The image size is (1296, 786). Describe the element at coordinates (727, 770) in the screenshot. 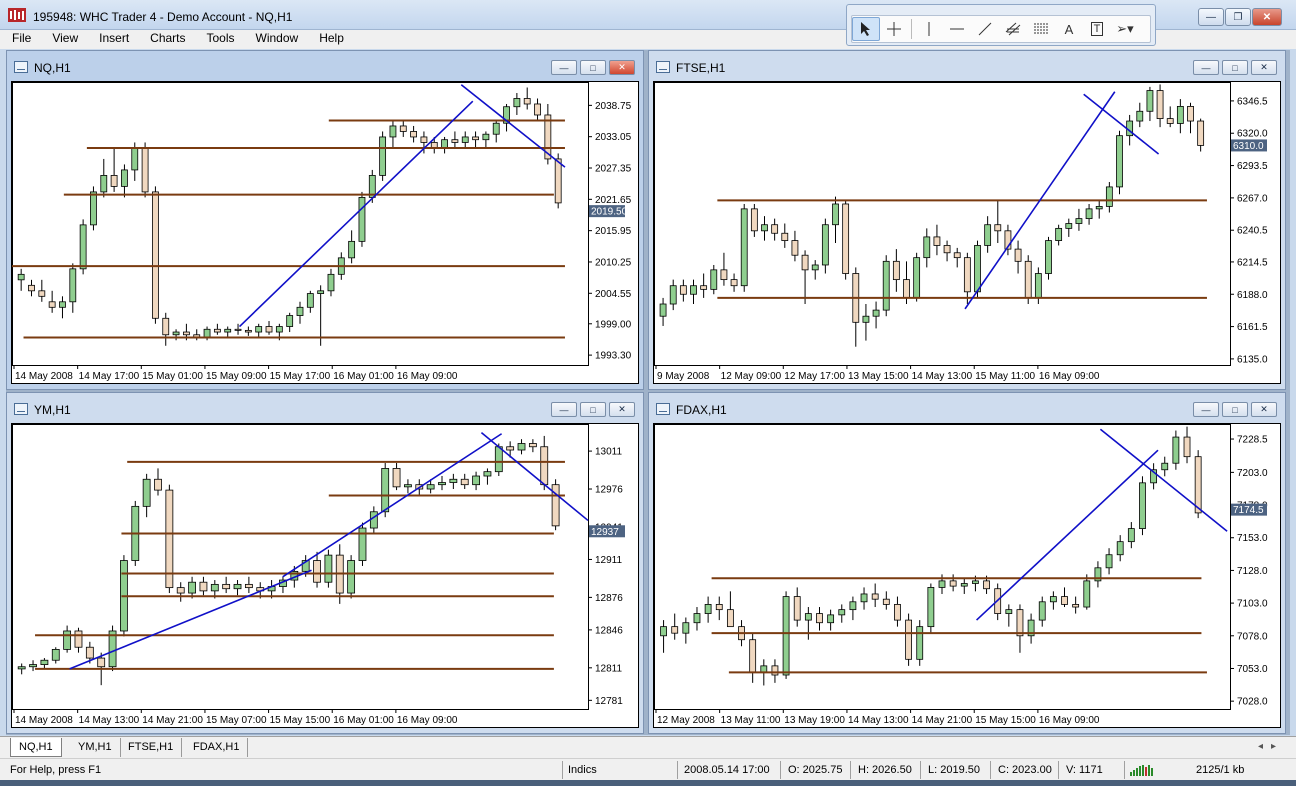

I see `status-datetime: 2008.05.14 17:00` at that location.